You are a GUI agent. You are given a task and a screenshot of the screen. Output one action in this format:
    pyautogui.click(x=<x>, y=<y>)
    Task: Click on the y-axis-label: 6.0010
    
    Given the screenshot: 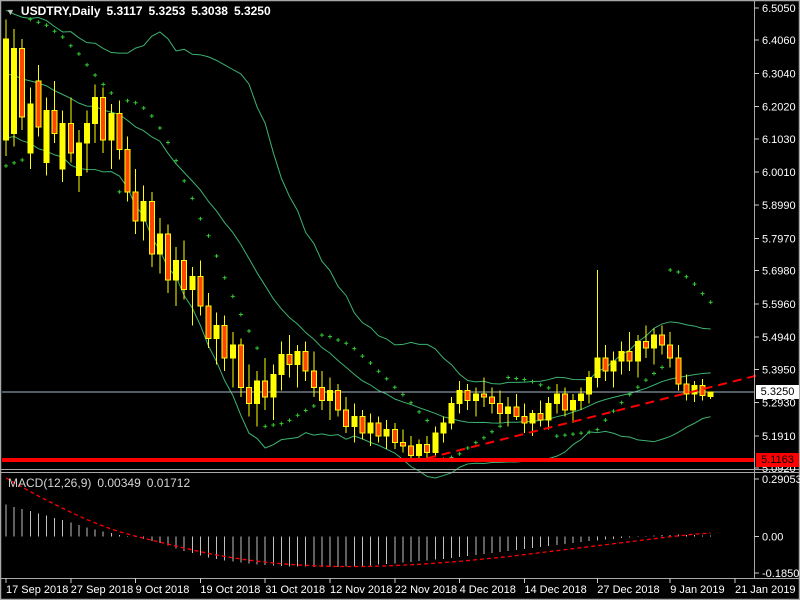 What is the action you would take?
    pyautogui.click(x=779, y=173)
    